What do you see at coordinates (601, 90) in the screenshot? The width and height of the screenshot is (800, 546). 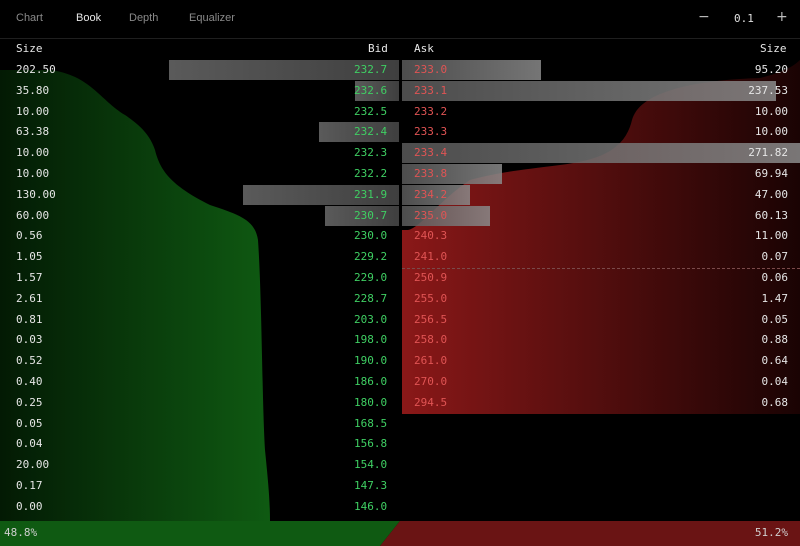 I see `ask-row: 233.1 237.53` at bounding box center [601, 90].